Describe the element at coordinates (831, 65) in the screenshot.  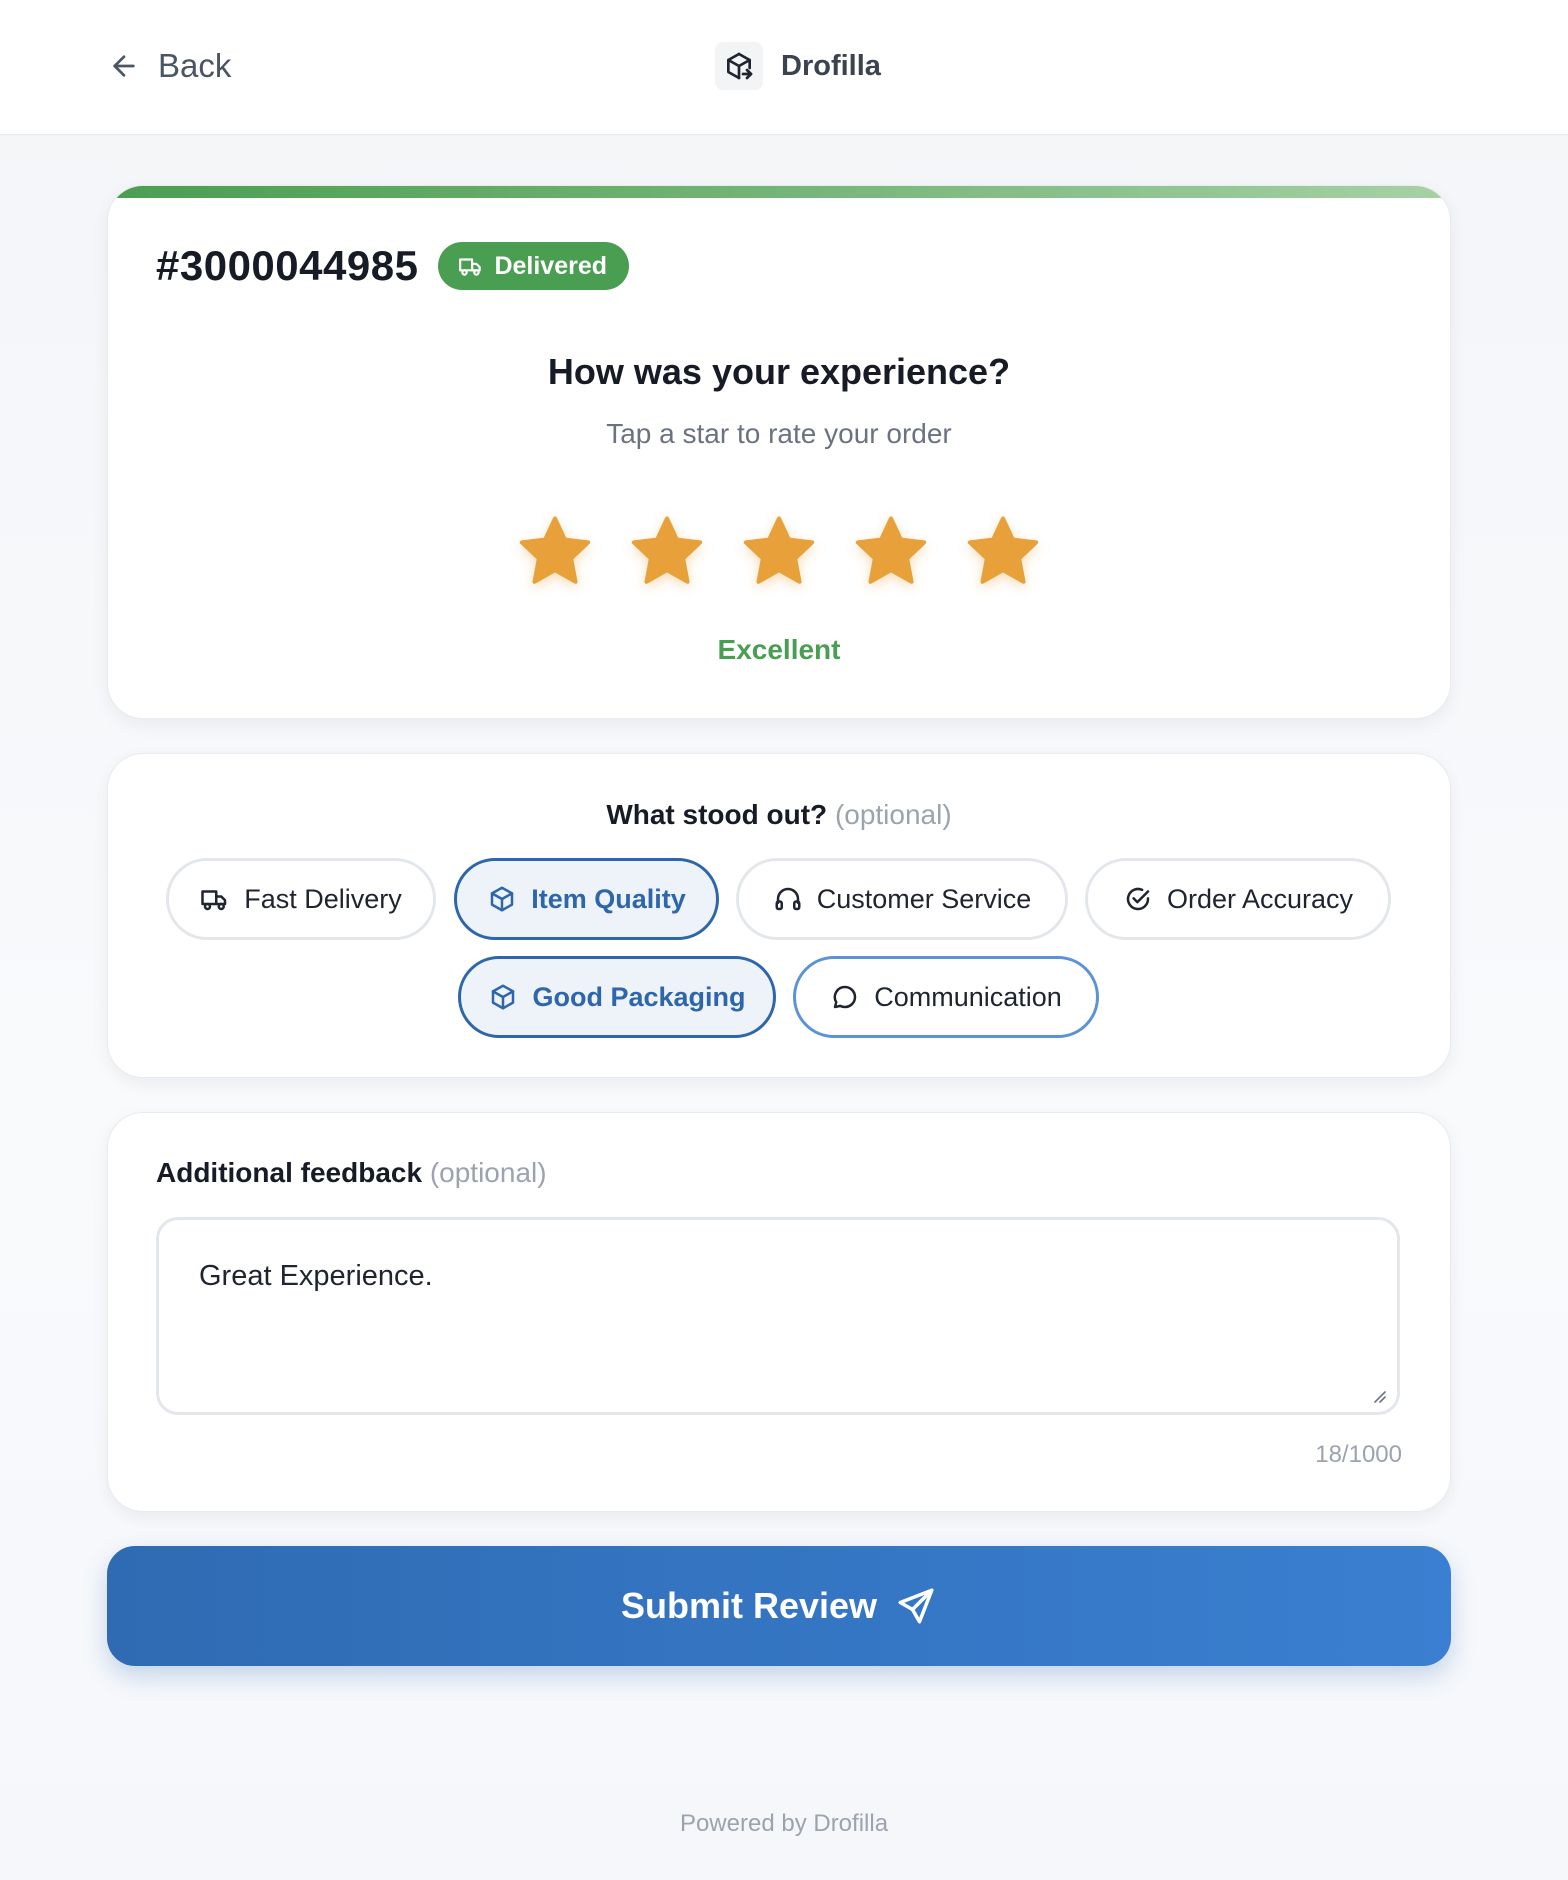
I see `brand-name: Drofilla` at that location.